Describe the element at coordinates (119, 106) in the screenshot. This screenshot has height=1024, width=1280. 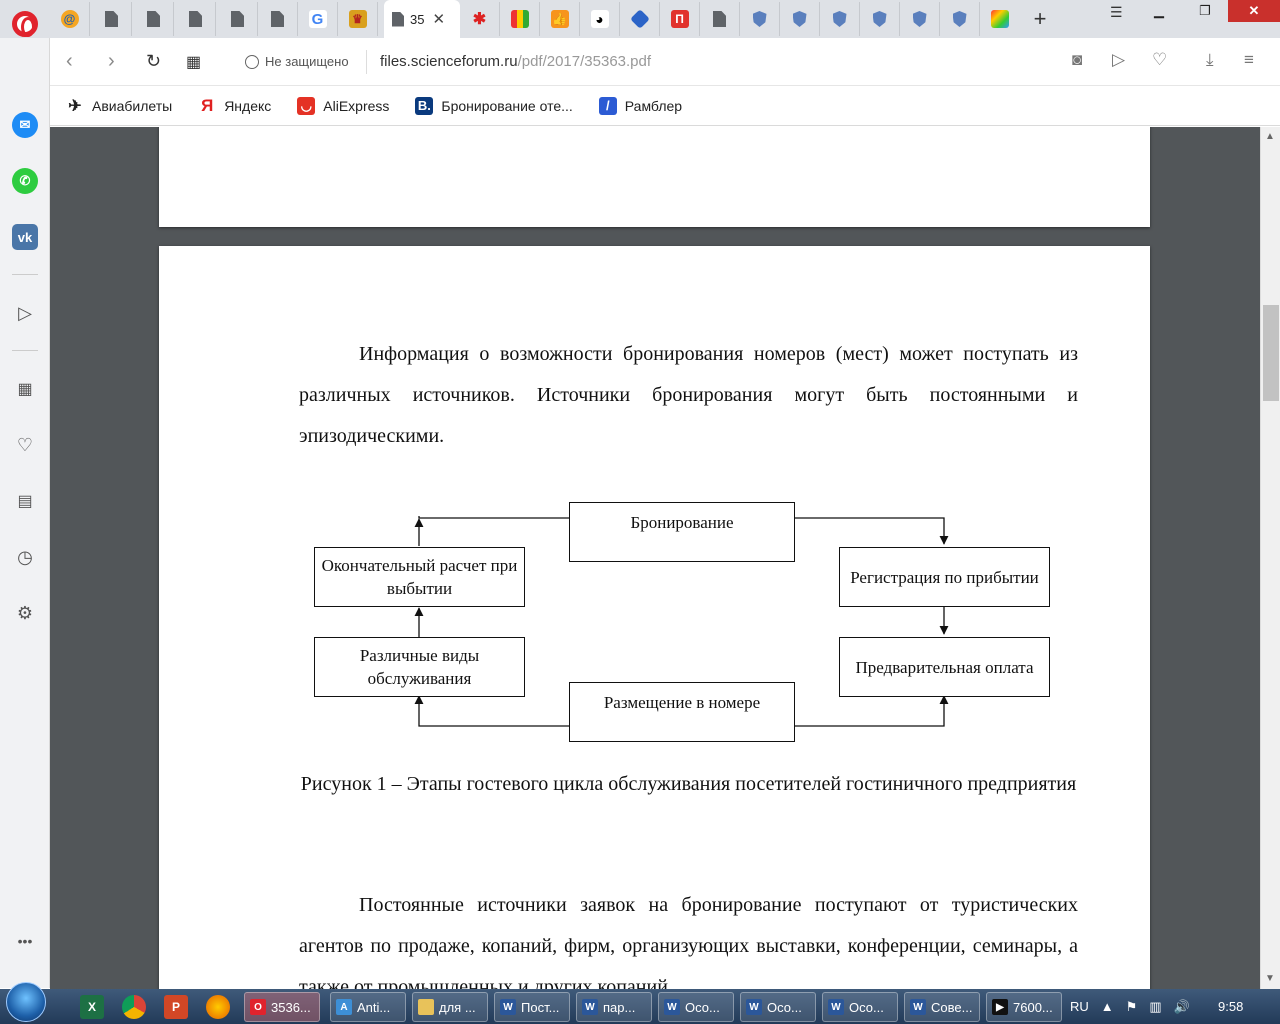
I see `bookmark-aviabilety: ✈ Авиабилеты` at that location.